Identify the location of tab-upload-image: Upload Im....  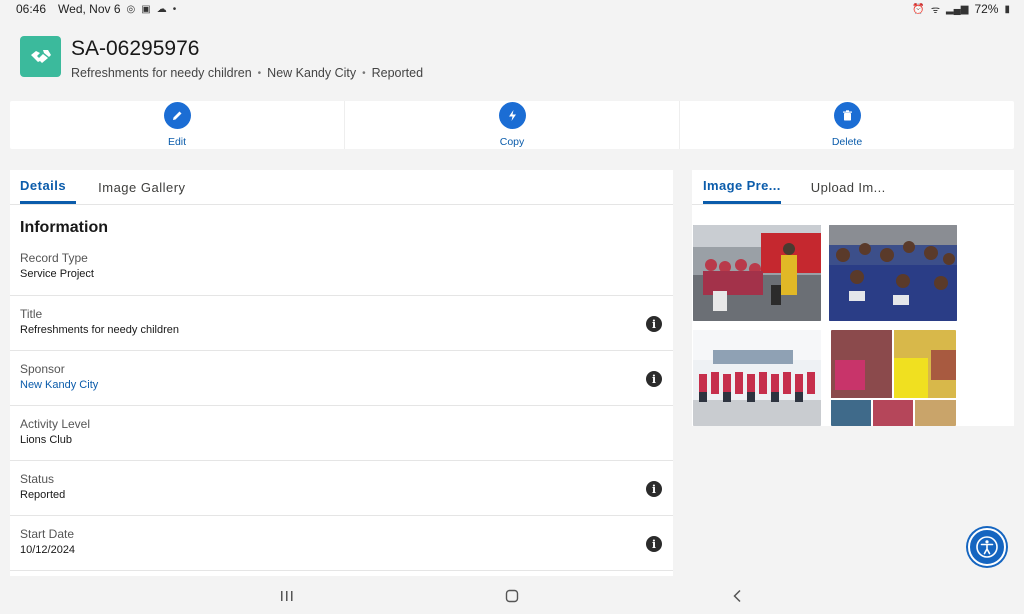
(848, 187).